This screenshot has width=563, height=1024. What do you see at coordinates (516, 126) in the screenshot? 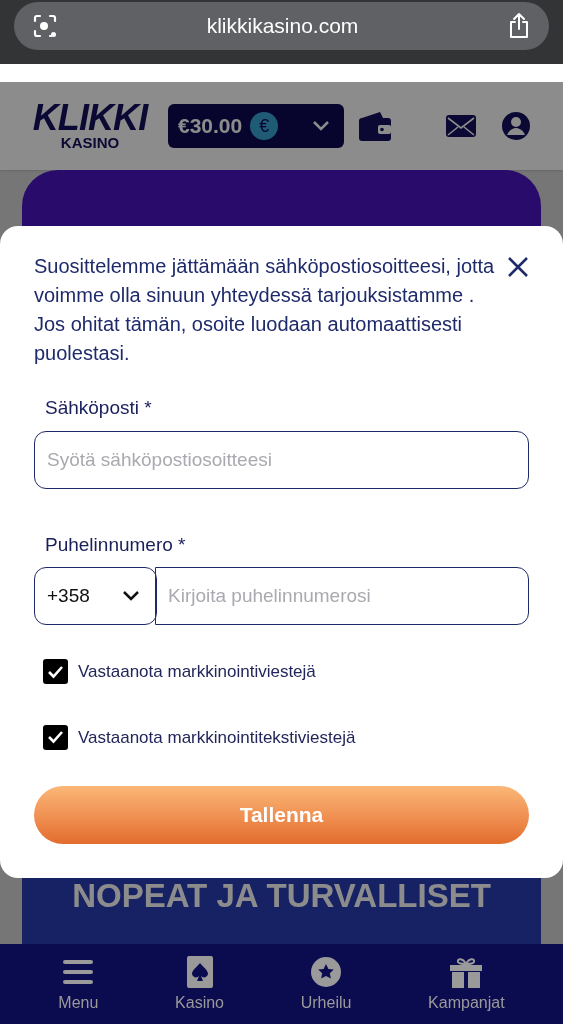
I see `user-icon` at bounding box center [516, 126].